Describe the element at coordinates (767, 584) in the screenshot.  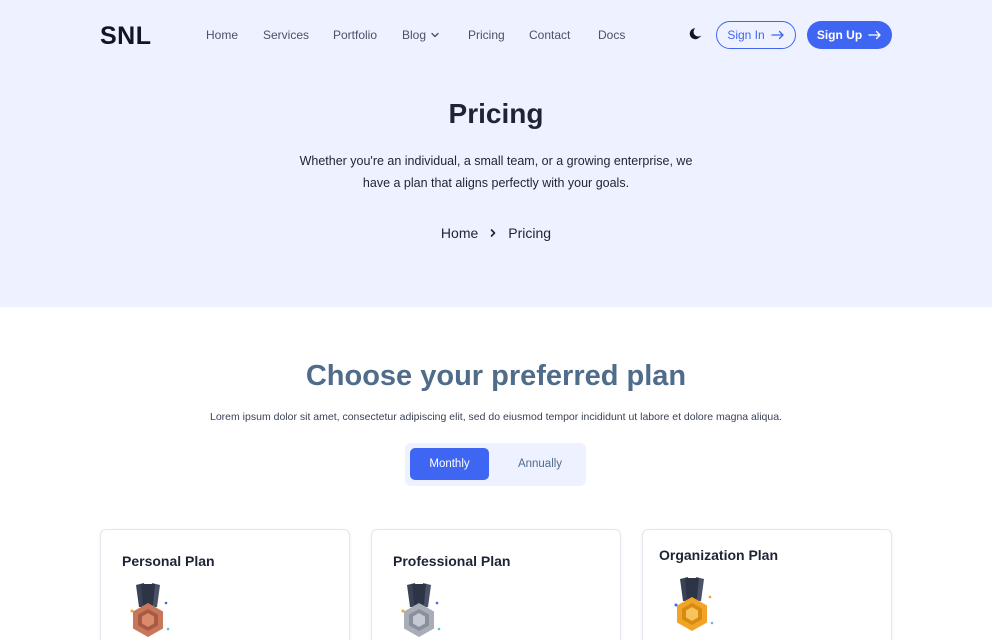
I see `plan-card-organization: Organization Plan` at that location.